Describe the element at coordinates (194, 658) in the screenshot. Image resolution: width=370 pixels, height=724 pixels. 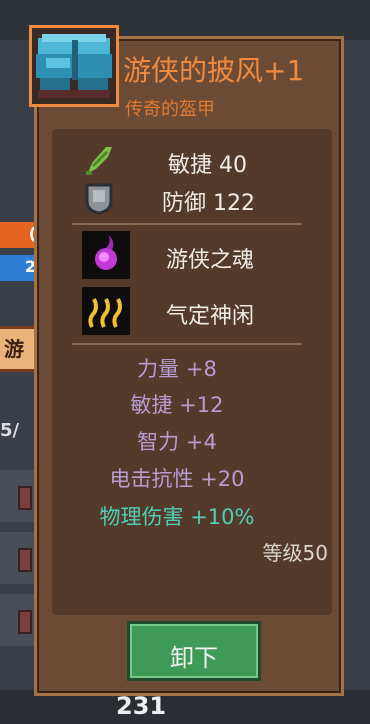
I see `unequip-button-label: 卸下` at that location.